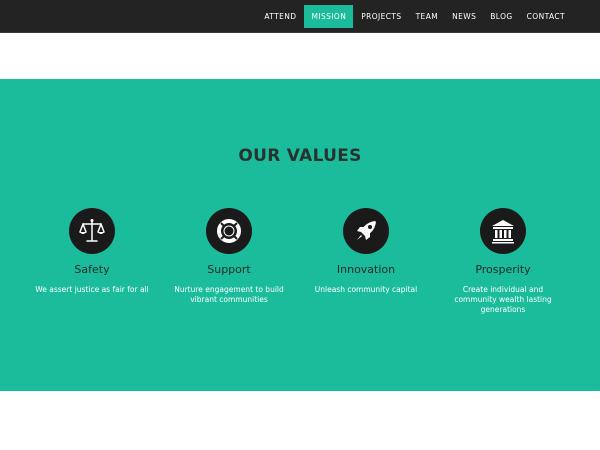  Describe the element at coordinates (92, 289) in the screenshot. I see `value-desc-safety: We assert justice as fair for all` at that location.